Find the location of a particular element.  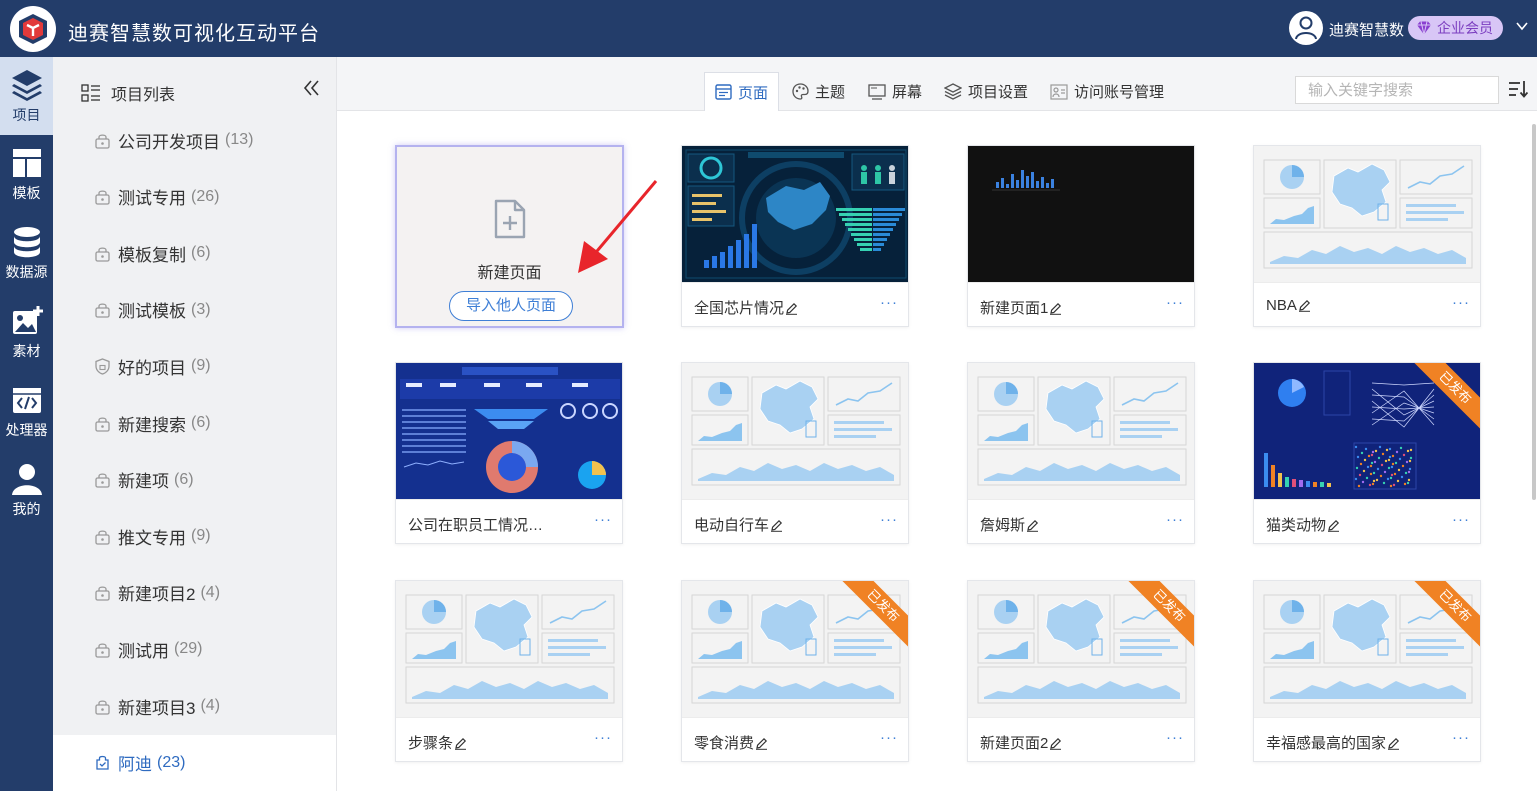

import-page-button: 导入他人页面 is located at coordinates (511, 306).